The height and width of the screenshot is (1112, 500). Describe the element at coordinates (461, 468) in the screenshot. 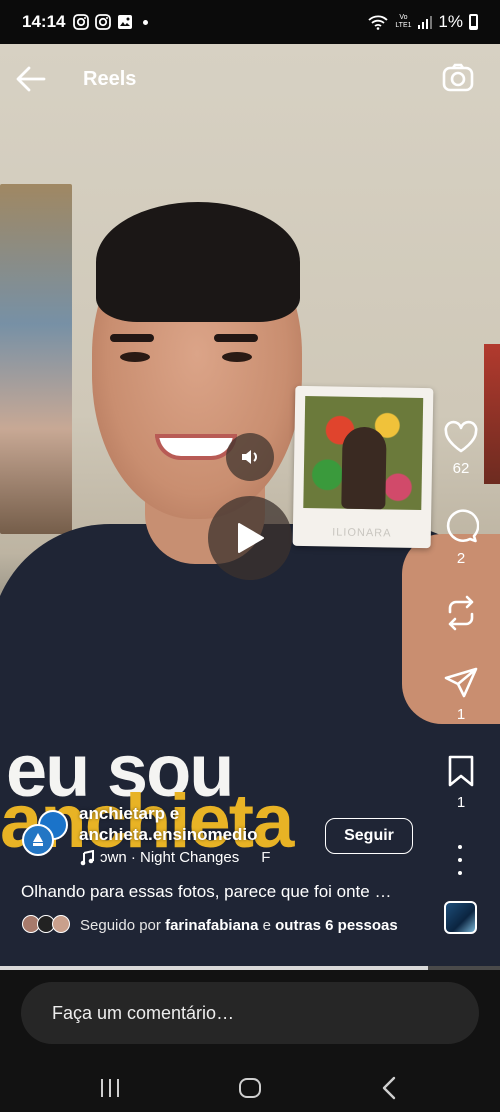

I see `like-count: 62` at that location.